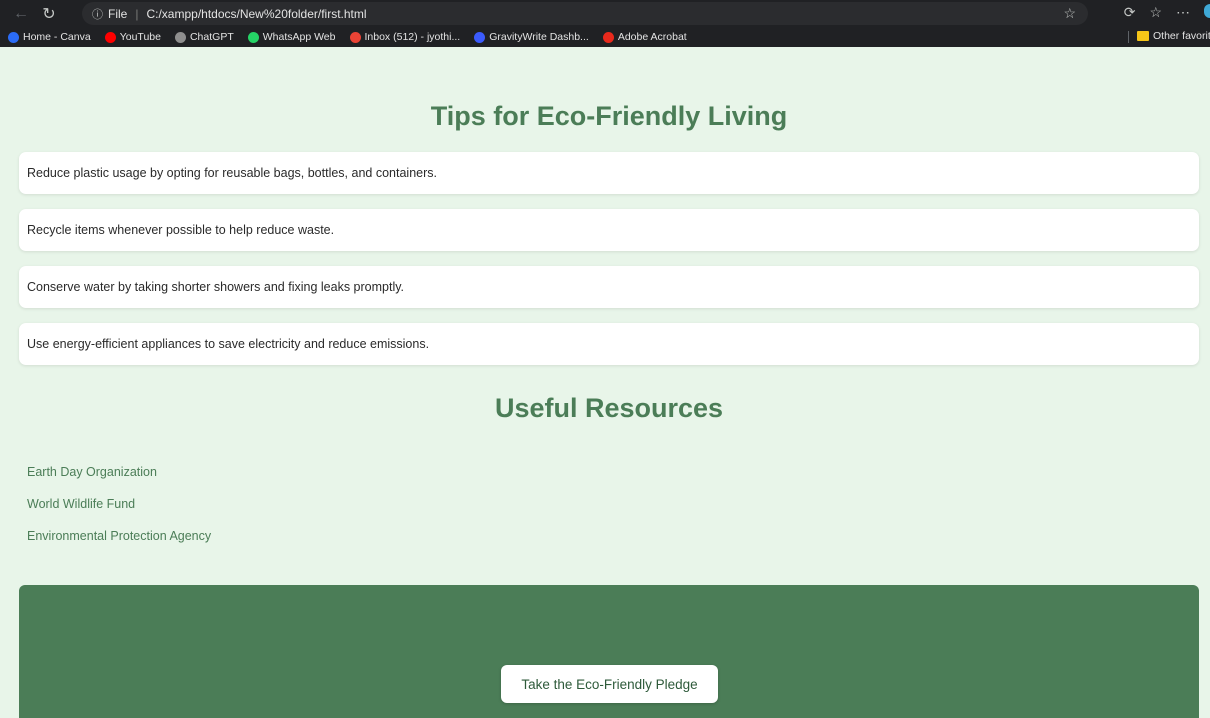 The width and height of the screenshot is (1210, 718). Describe the element at coordinates (13, 37) in the screenshot. I see `canva-icon` at that location.